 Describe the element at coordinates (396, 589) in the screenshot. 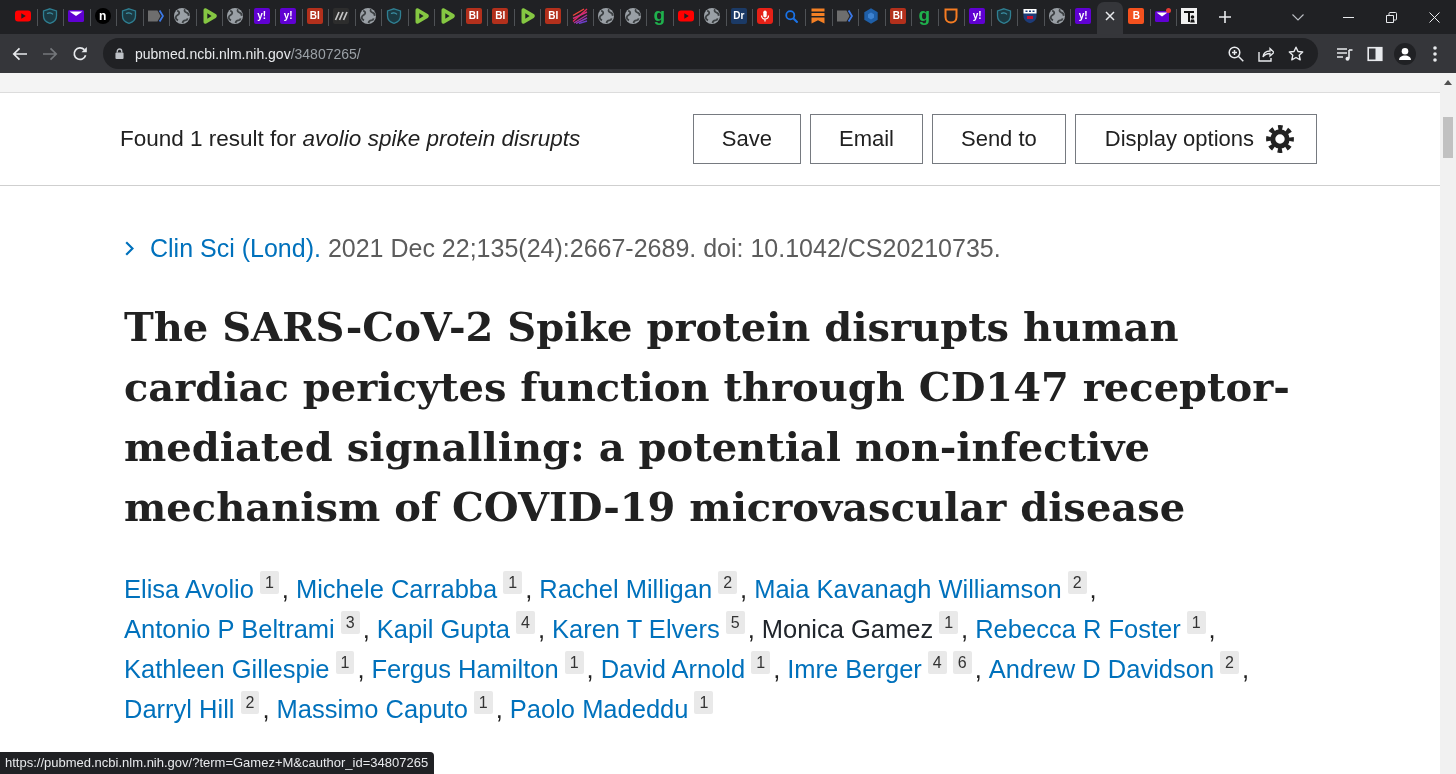

I see `author-link: Michele Carrabba` at that location.